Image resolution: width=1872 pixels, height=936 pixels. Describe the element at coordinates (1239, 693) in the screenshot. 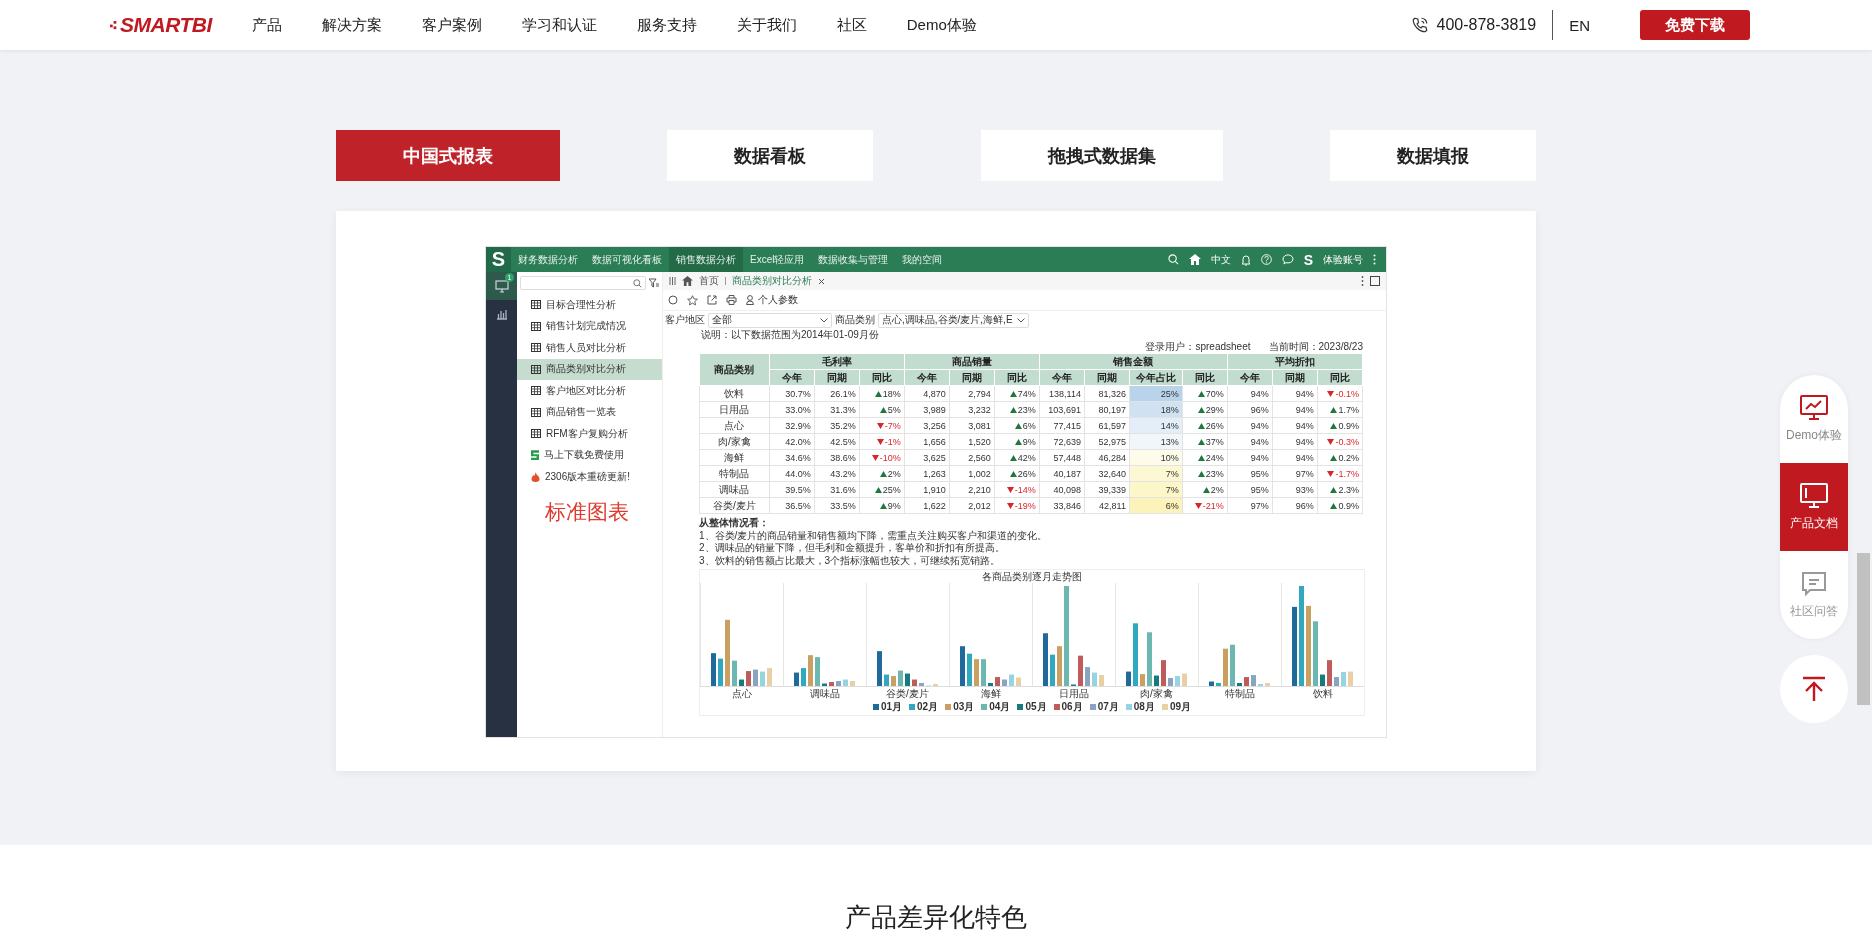

I see `category-label: 特制品` at that location.